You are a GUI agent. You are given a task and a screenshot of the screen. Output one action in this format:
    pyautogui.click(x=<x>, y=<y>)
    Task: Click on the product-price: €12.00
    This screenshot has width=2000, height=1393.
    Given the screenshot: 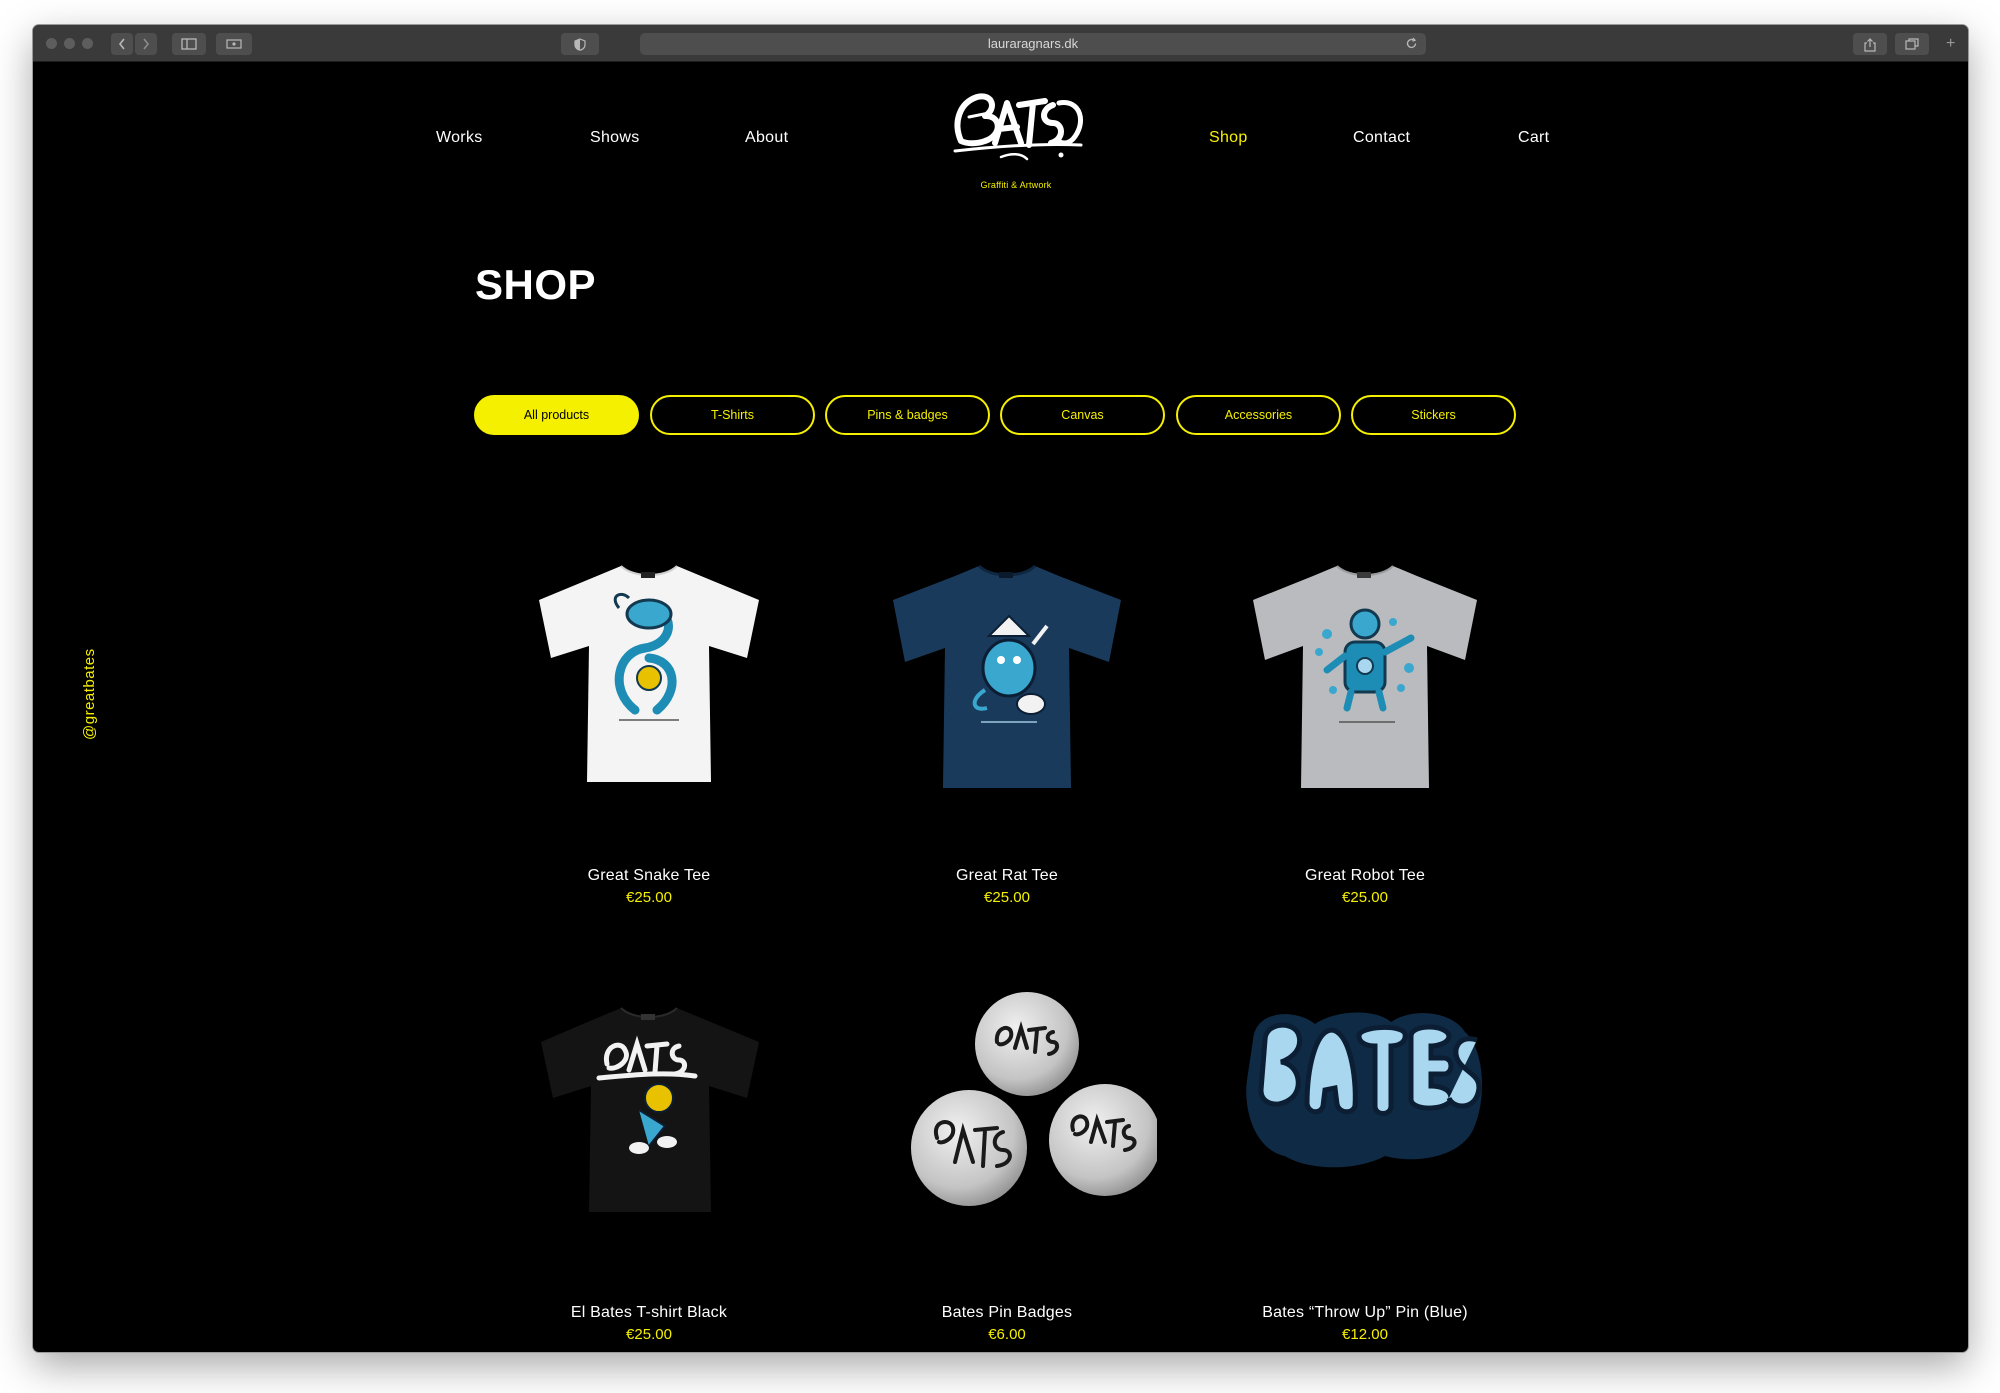 What is the action you would take?
    pyautogui.click(x=1365, y=1334)
    